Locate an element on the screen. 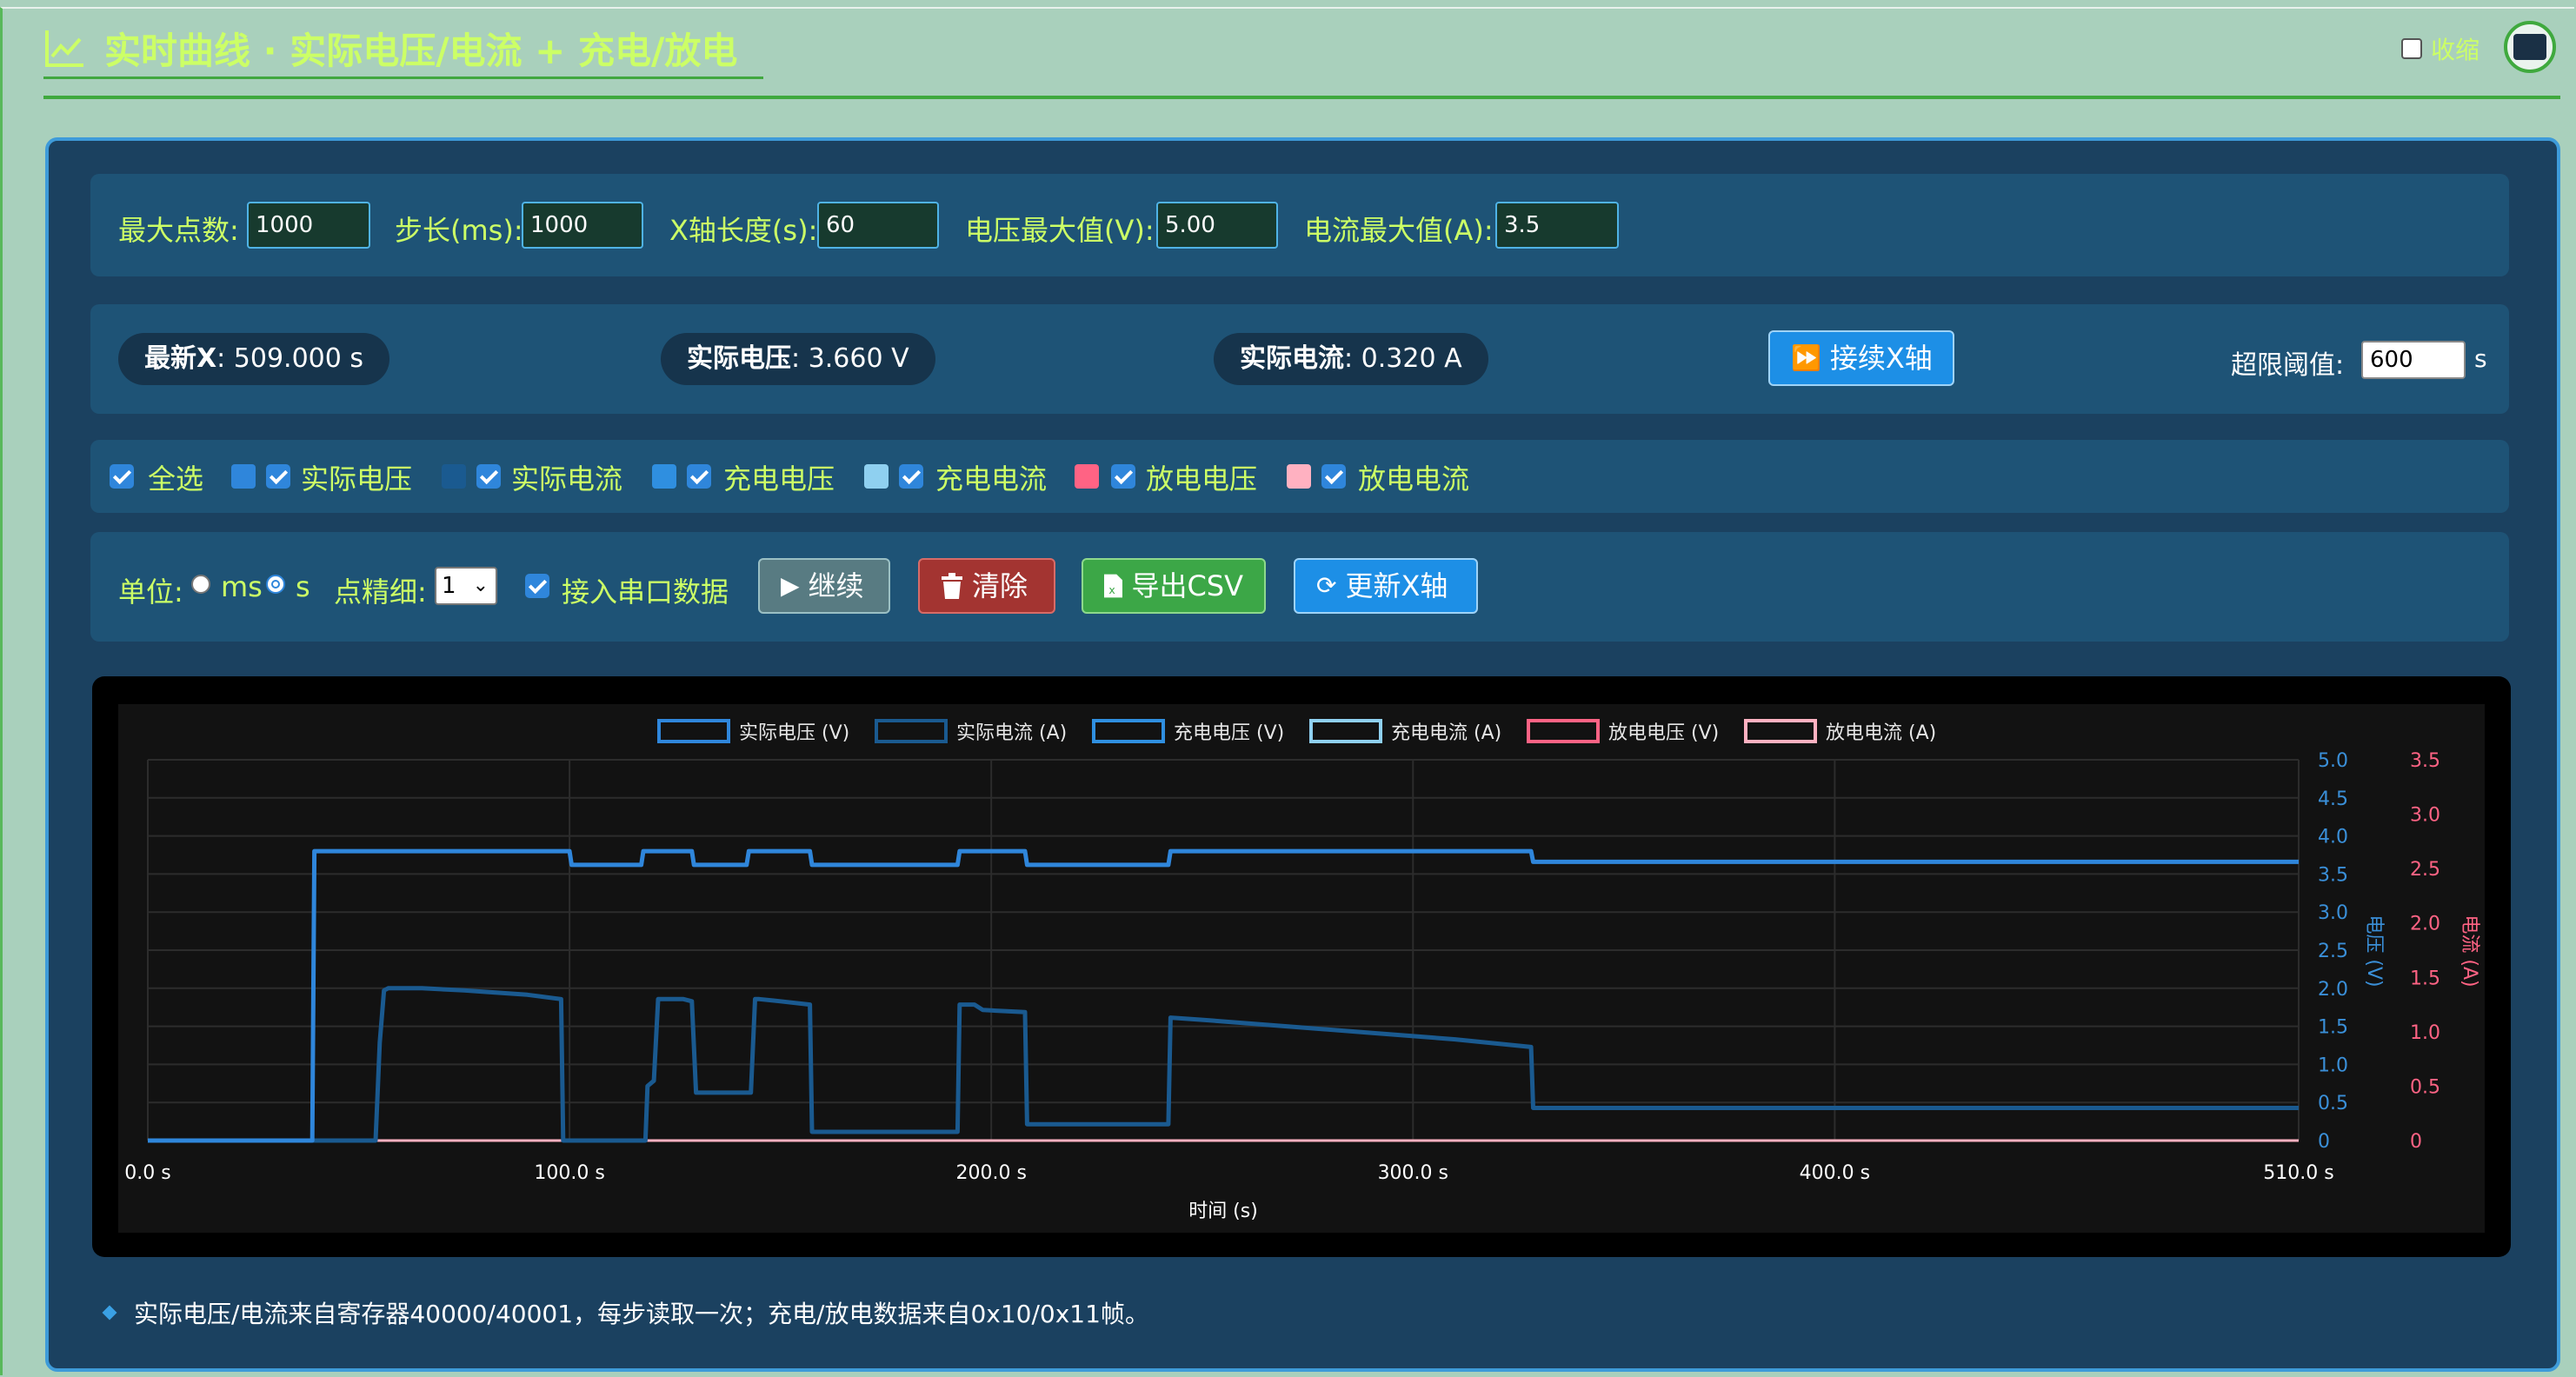 The image size is (2576, 1377). y-left-tick-label: 1.0 is located at coordinates (2333, 1065).